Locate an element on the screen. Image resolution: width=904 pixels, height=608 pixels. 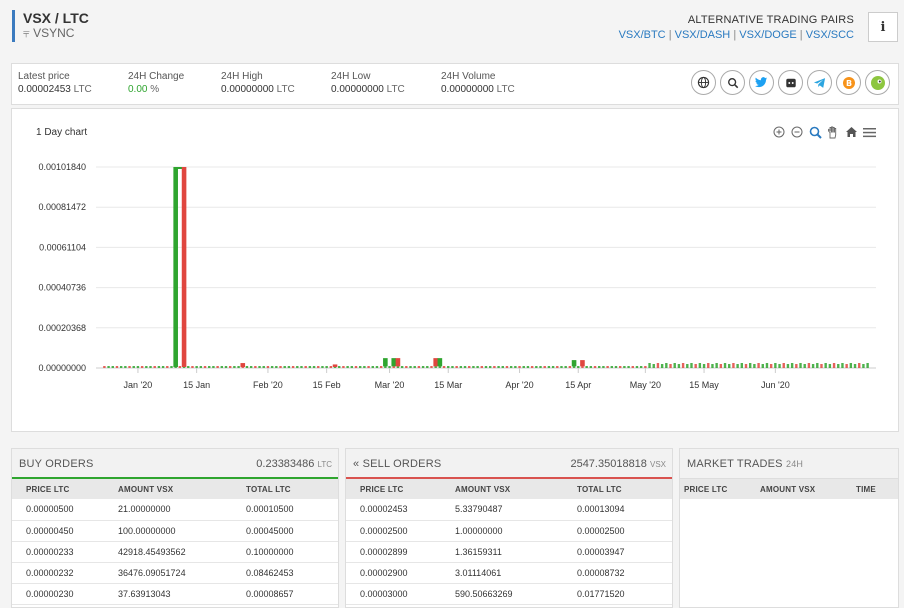
home-icon is located at coordinates (851, 132).